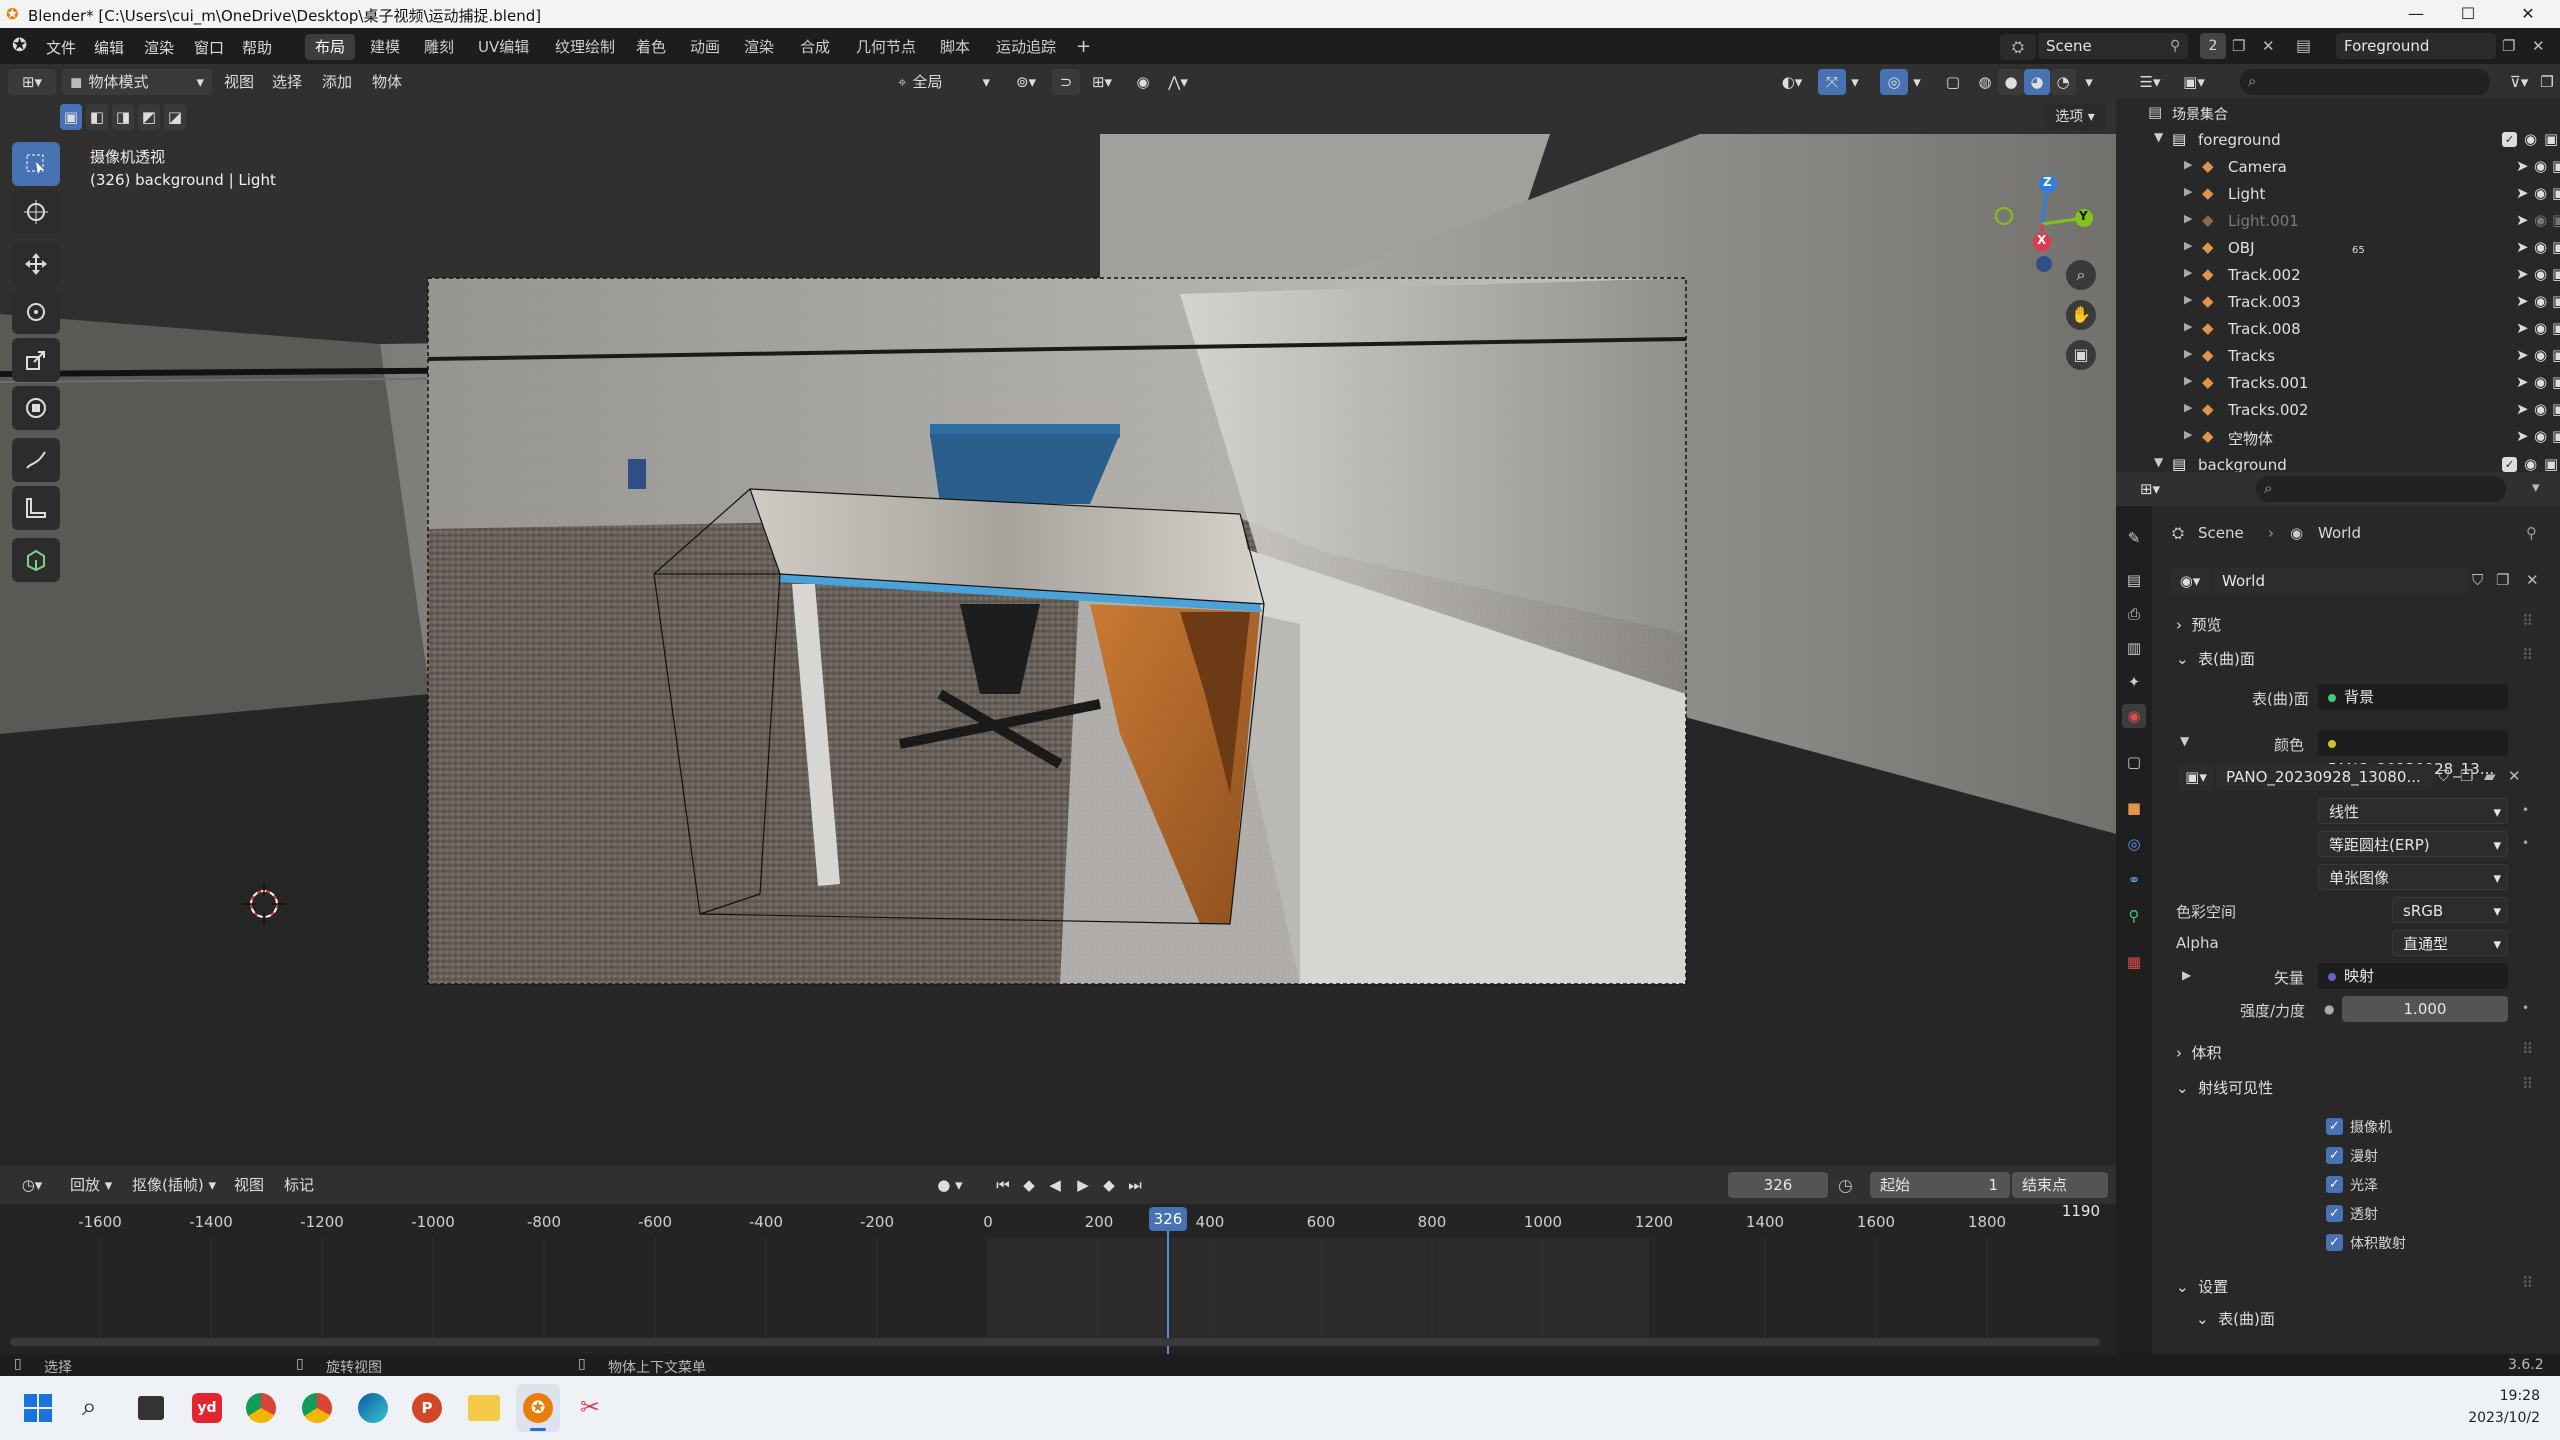  I want to click on frame-end-field: 结束点 1190, so click(2060, 1196).